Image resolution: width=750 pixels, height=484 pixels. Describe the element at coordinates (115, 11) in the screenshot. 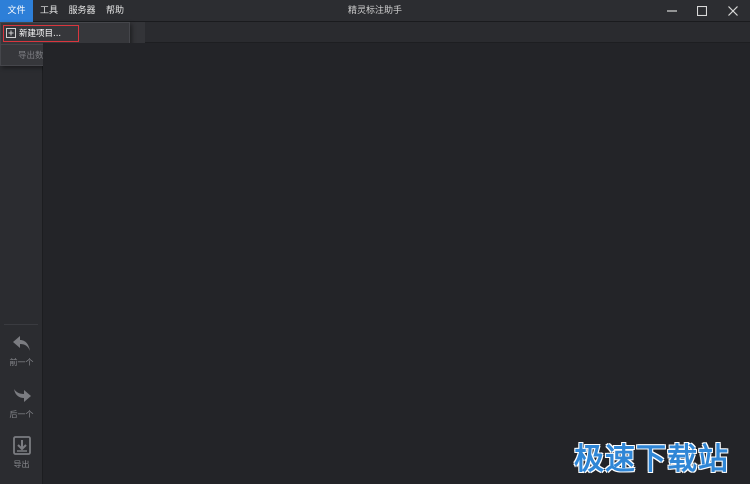

I see `menu-help: 帮助` at that location.